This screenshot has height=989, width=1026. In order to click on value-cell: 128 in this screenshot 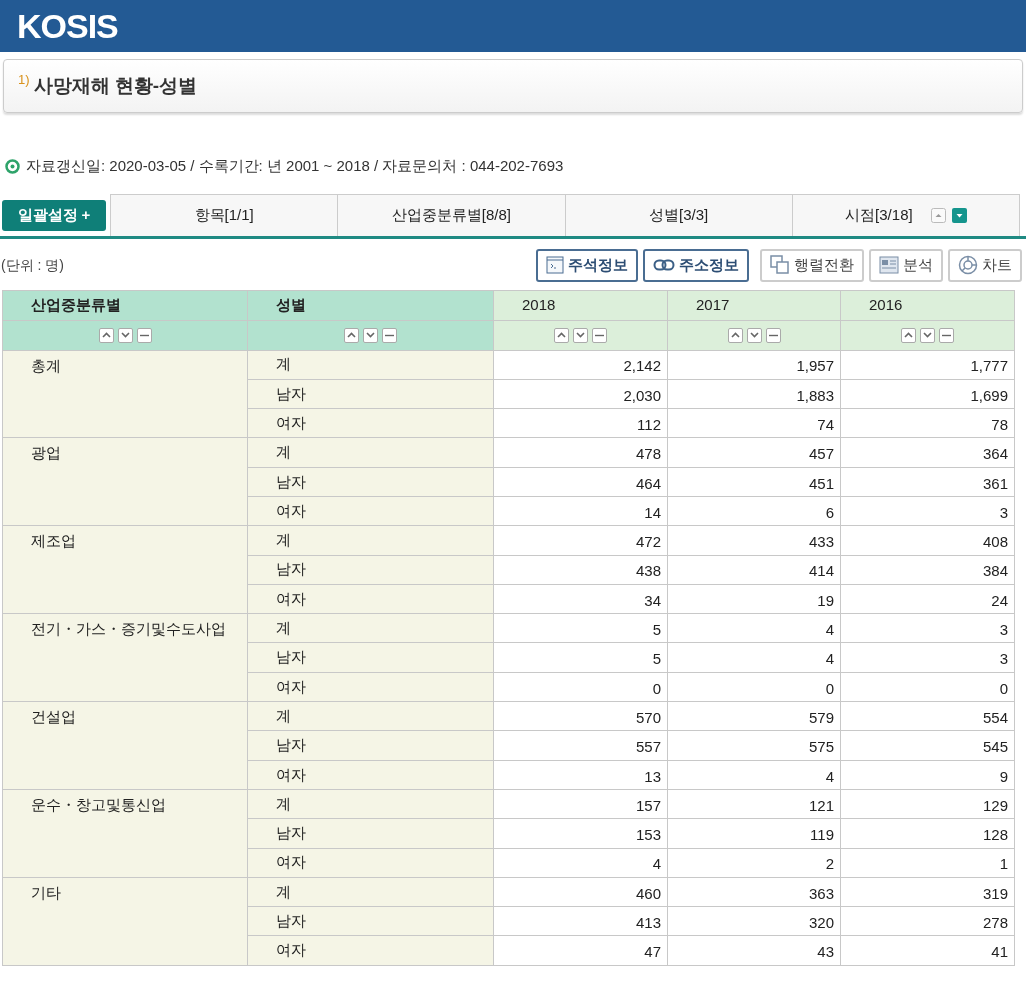, I will do `click(927, 833)`.